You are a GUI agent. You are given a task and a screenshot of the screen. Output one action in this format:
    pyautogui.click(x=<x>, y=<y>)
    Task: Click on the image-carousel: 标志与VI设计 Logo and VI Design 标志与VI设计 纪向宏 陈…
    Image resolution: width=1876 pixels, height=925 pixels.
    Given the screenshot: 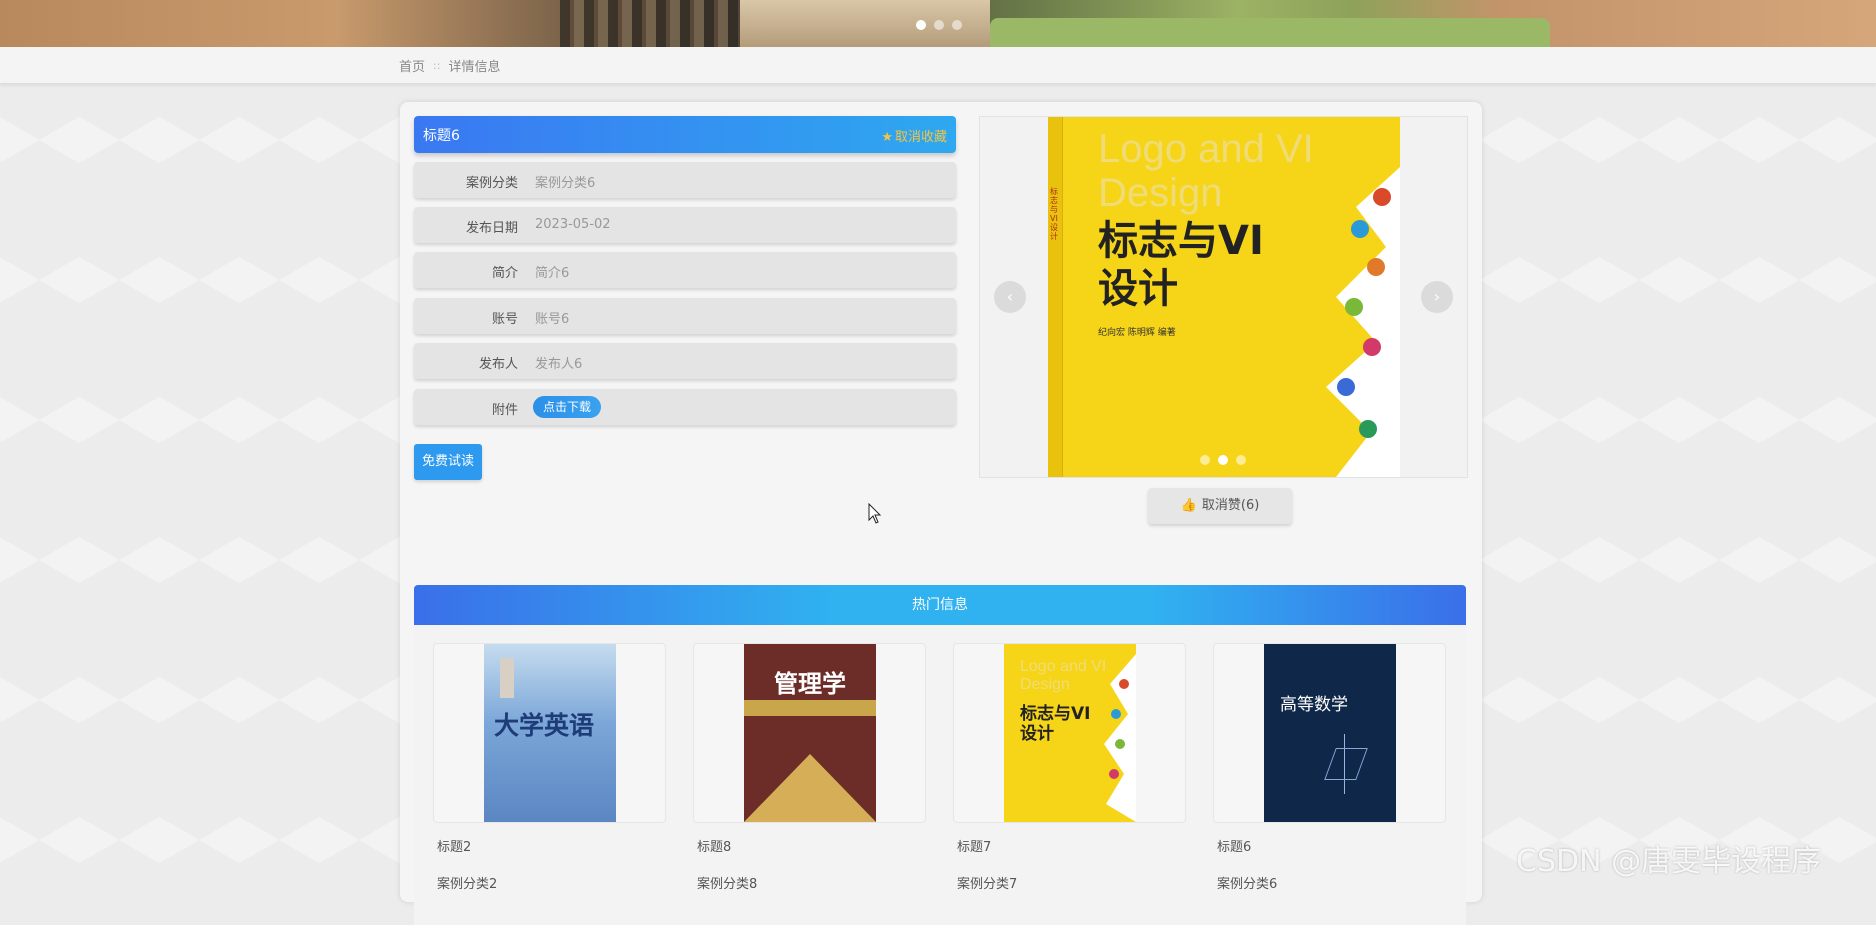 What is the action you would take?
    pyautogui.click(x=1223, y=297)
    